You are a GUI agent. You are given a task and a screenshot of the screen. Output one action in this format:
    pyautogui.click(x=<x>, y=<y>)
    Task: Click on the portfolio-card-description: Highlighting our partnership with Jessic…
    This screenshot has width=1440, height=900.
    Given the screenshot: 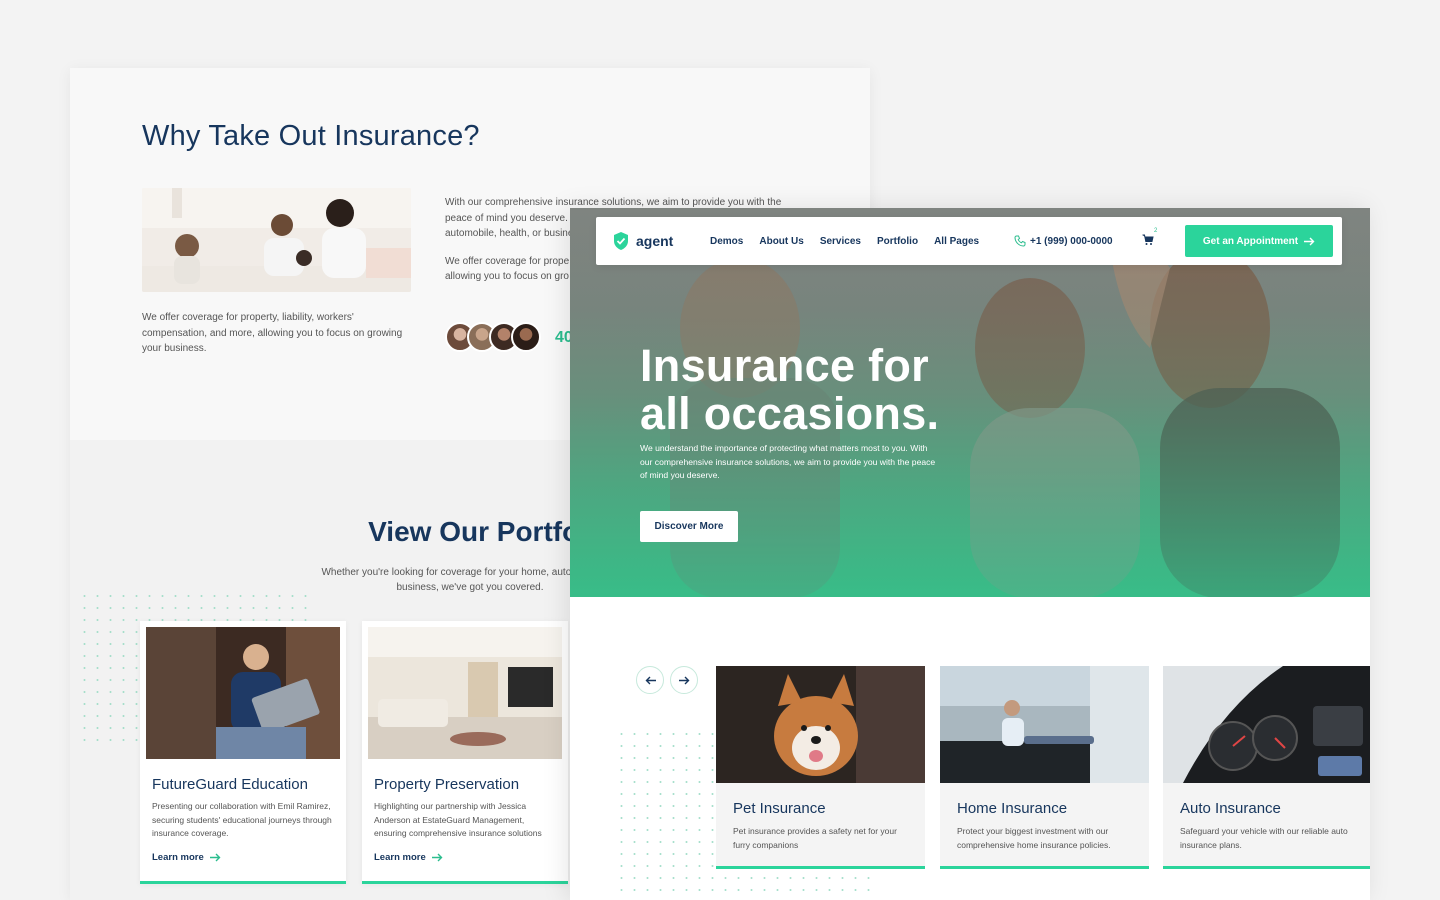 What is the action you would take?
    pyautogui.click(x=458, y=819)
    